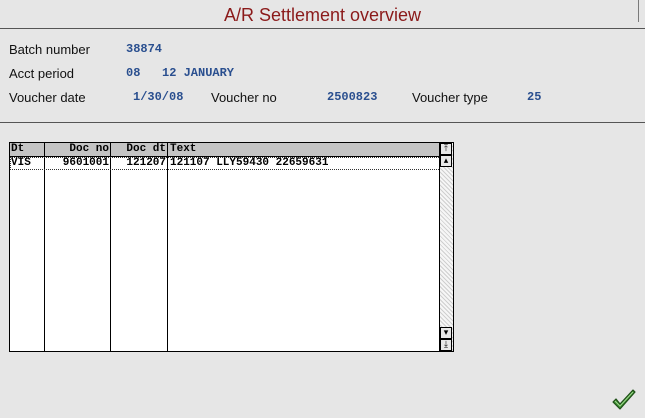 This screenshot has width=645, height=418. What do you see at coordinates (144, 49) in the screenshot?
I see `batch-number-value: 38874` at bounding box center [144, 49].